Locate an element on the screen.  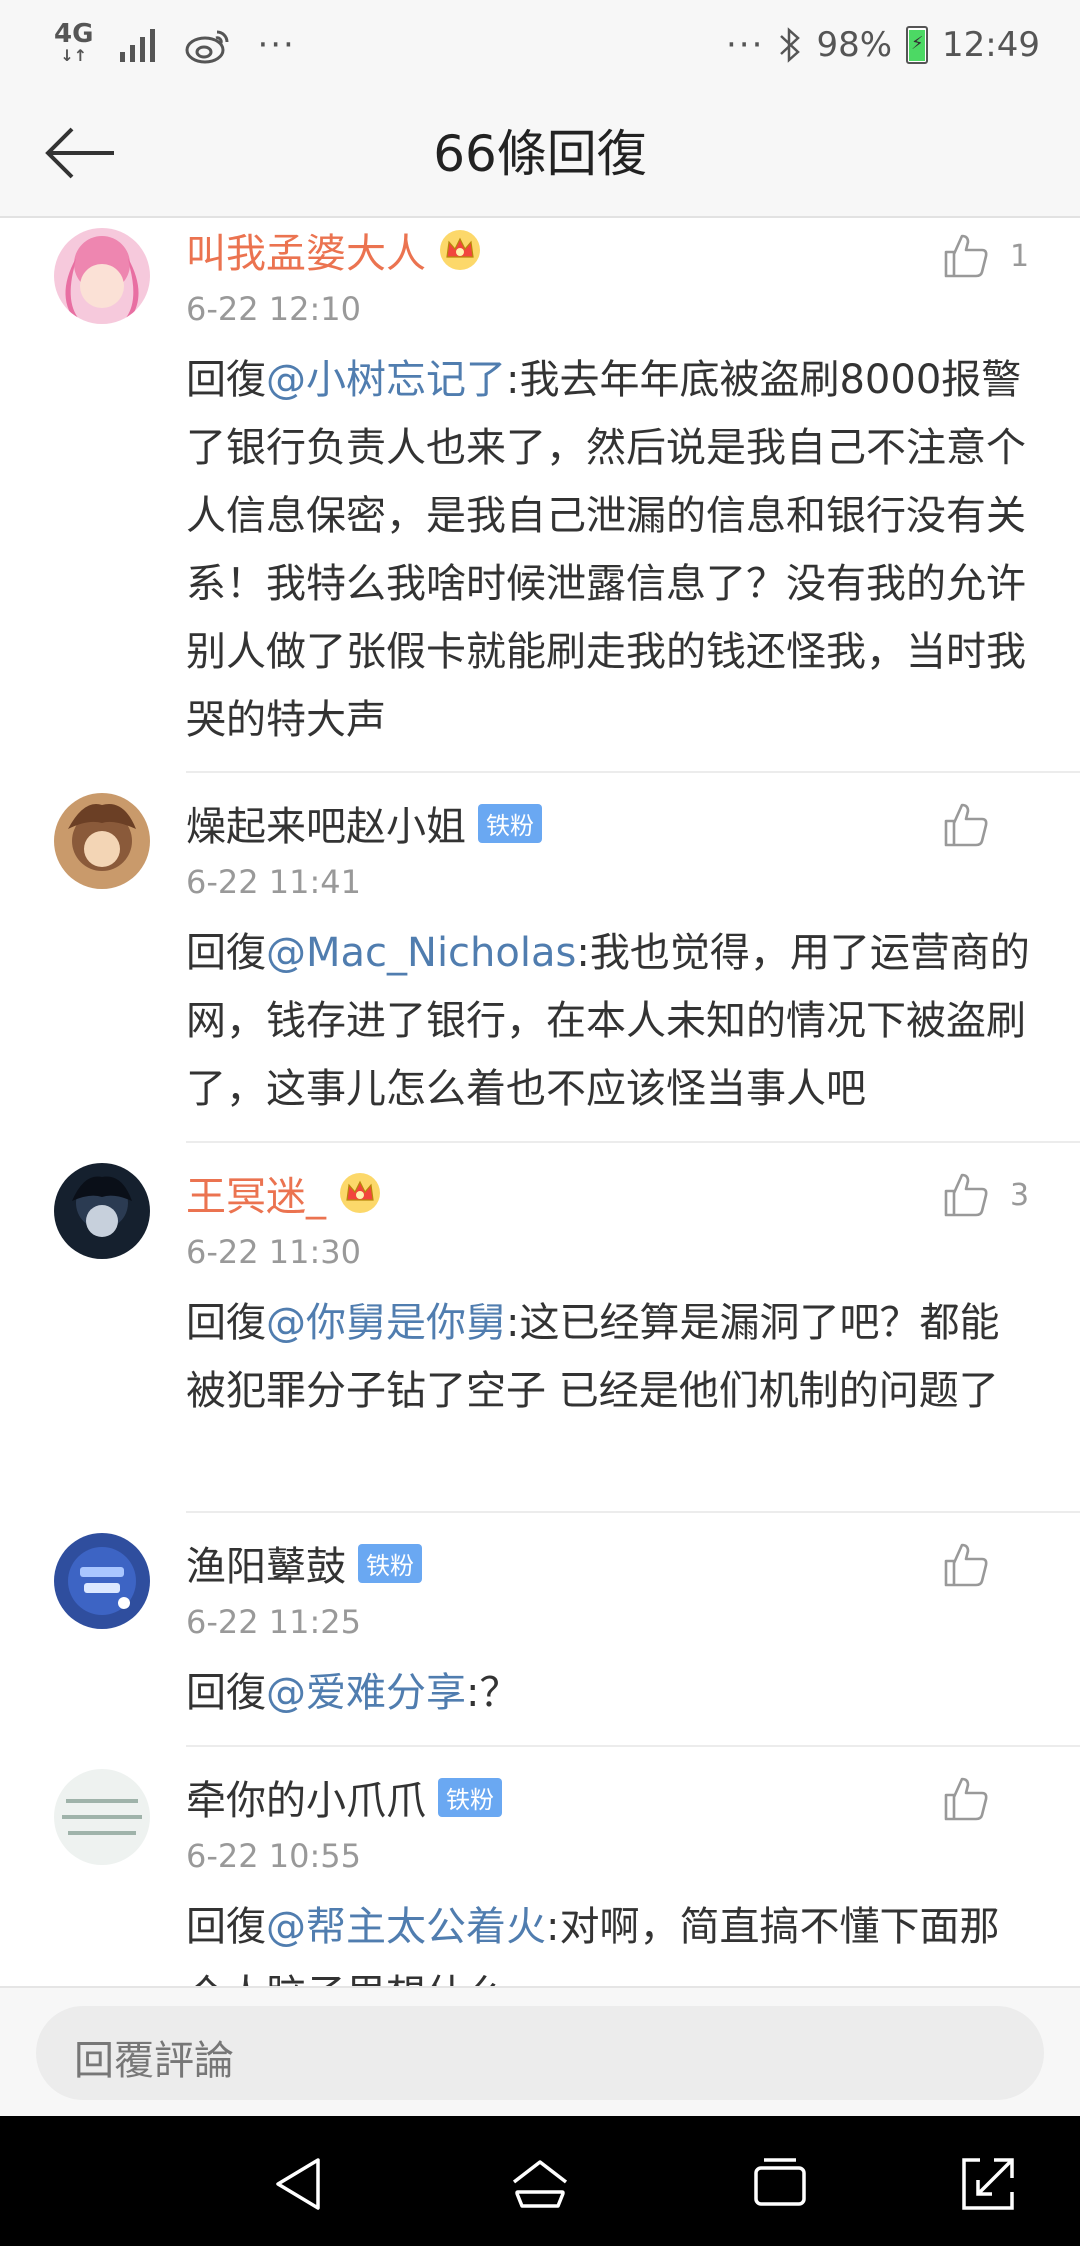
username: 王冥迷_ is located at coordinates (256, 1193).